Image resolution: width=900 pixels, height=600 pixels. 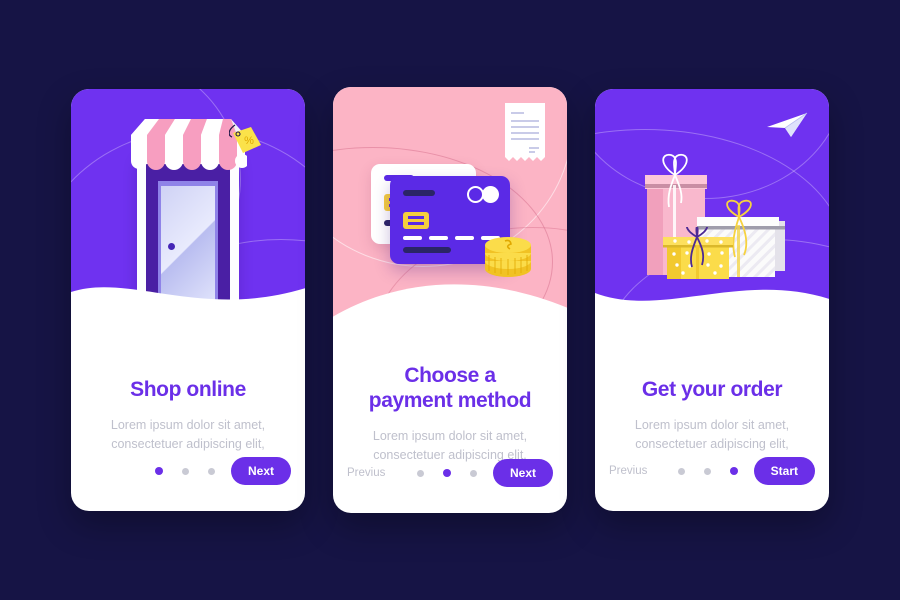 What do you see at coordinates (712, 213) in the screenshot?
I see `hero-illustration-gifts` at bounding box center [712, 213].